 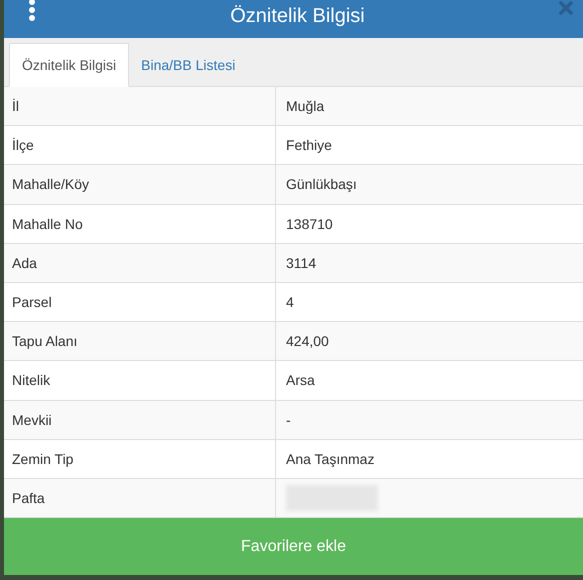 I want to click on table-cell: İlçe, so click(x=23, y=145).